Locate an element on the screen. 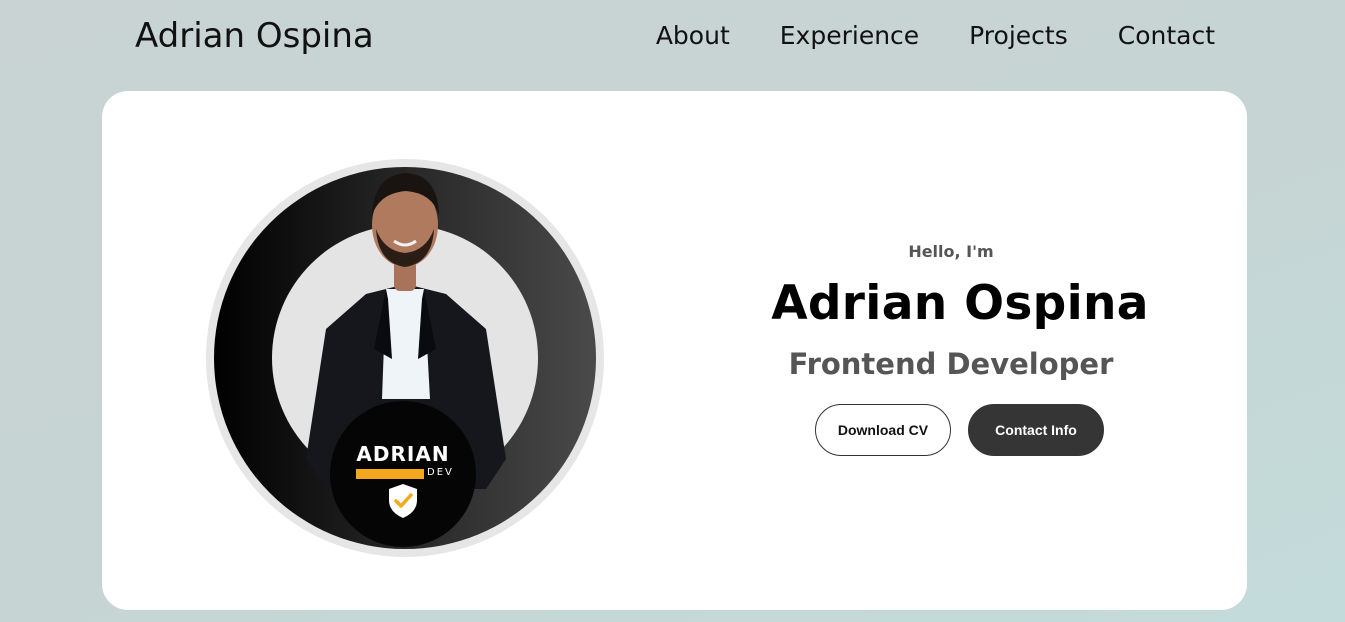  greeting-text: Hello, I'm is located at coordinates (951, 251).